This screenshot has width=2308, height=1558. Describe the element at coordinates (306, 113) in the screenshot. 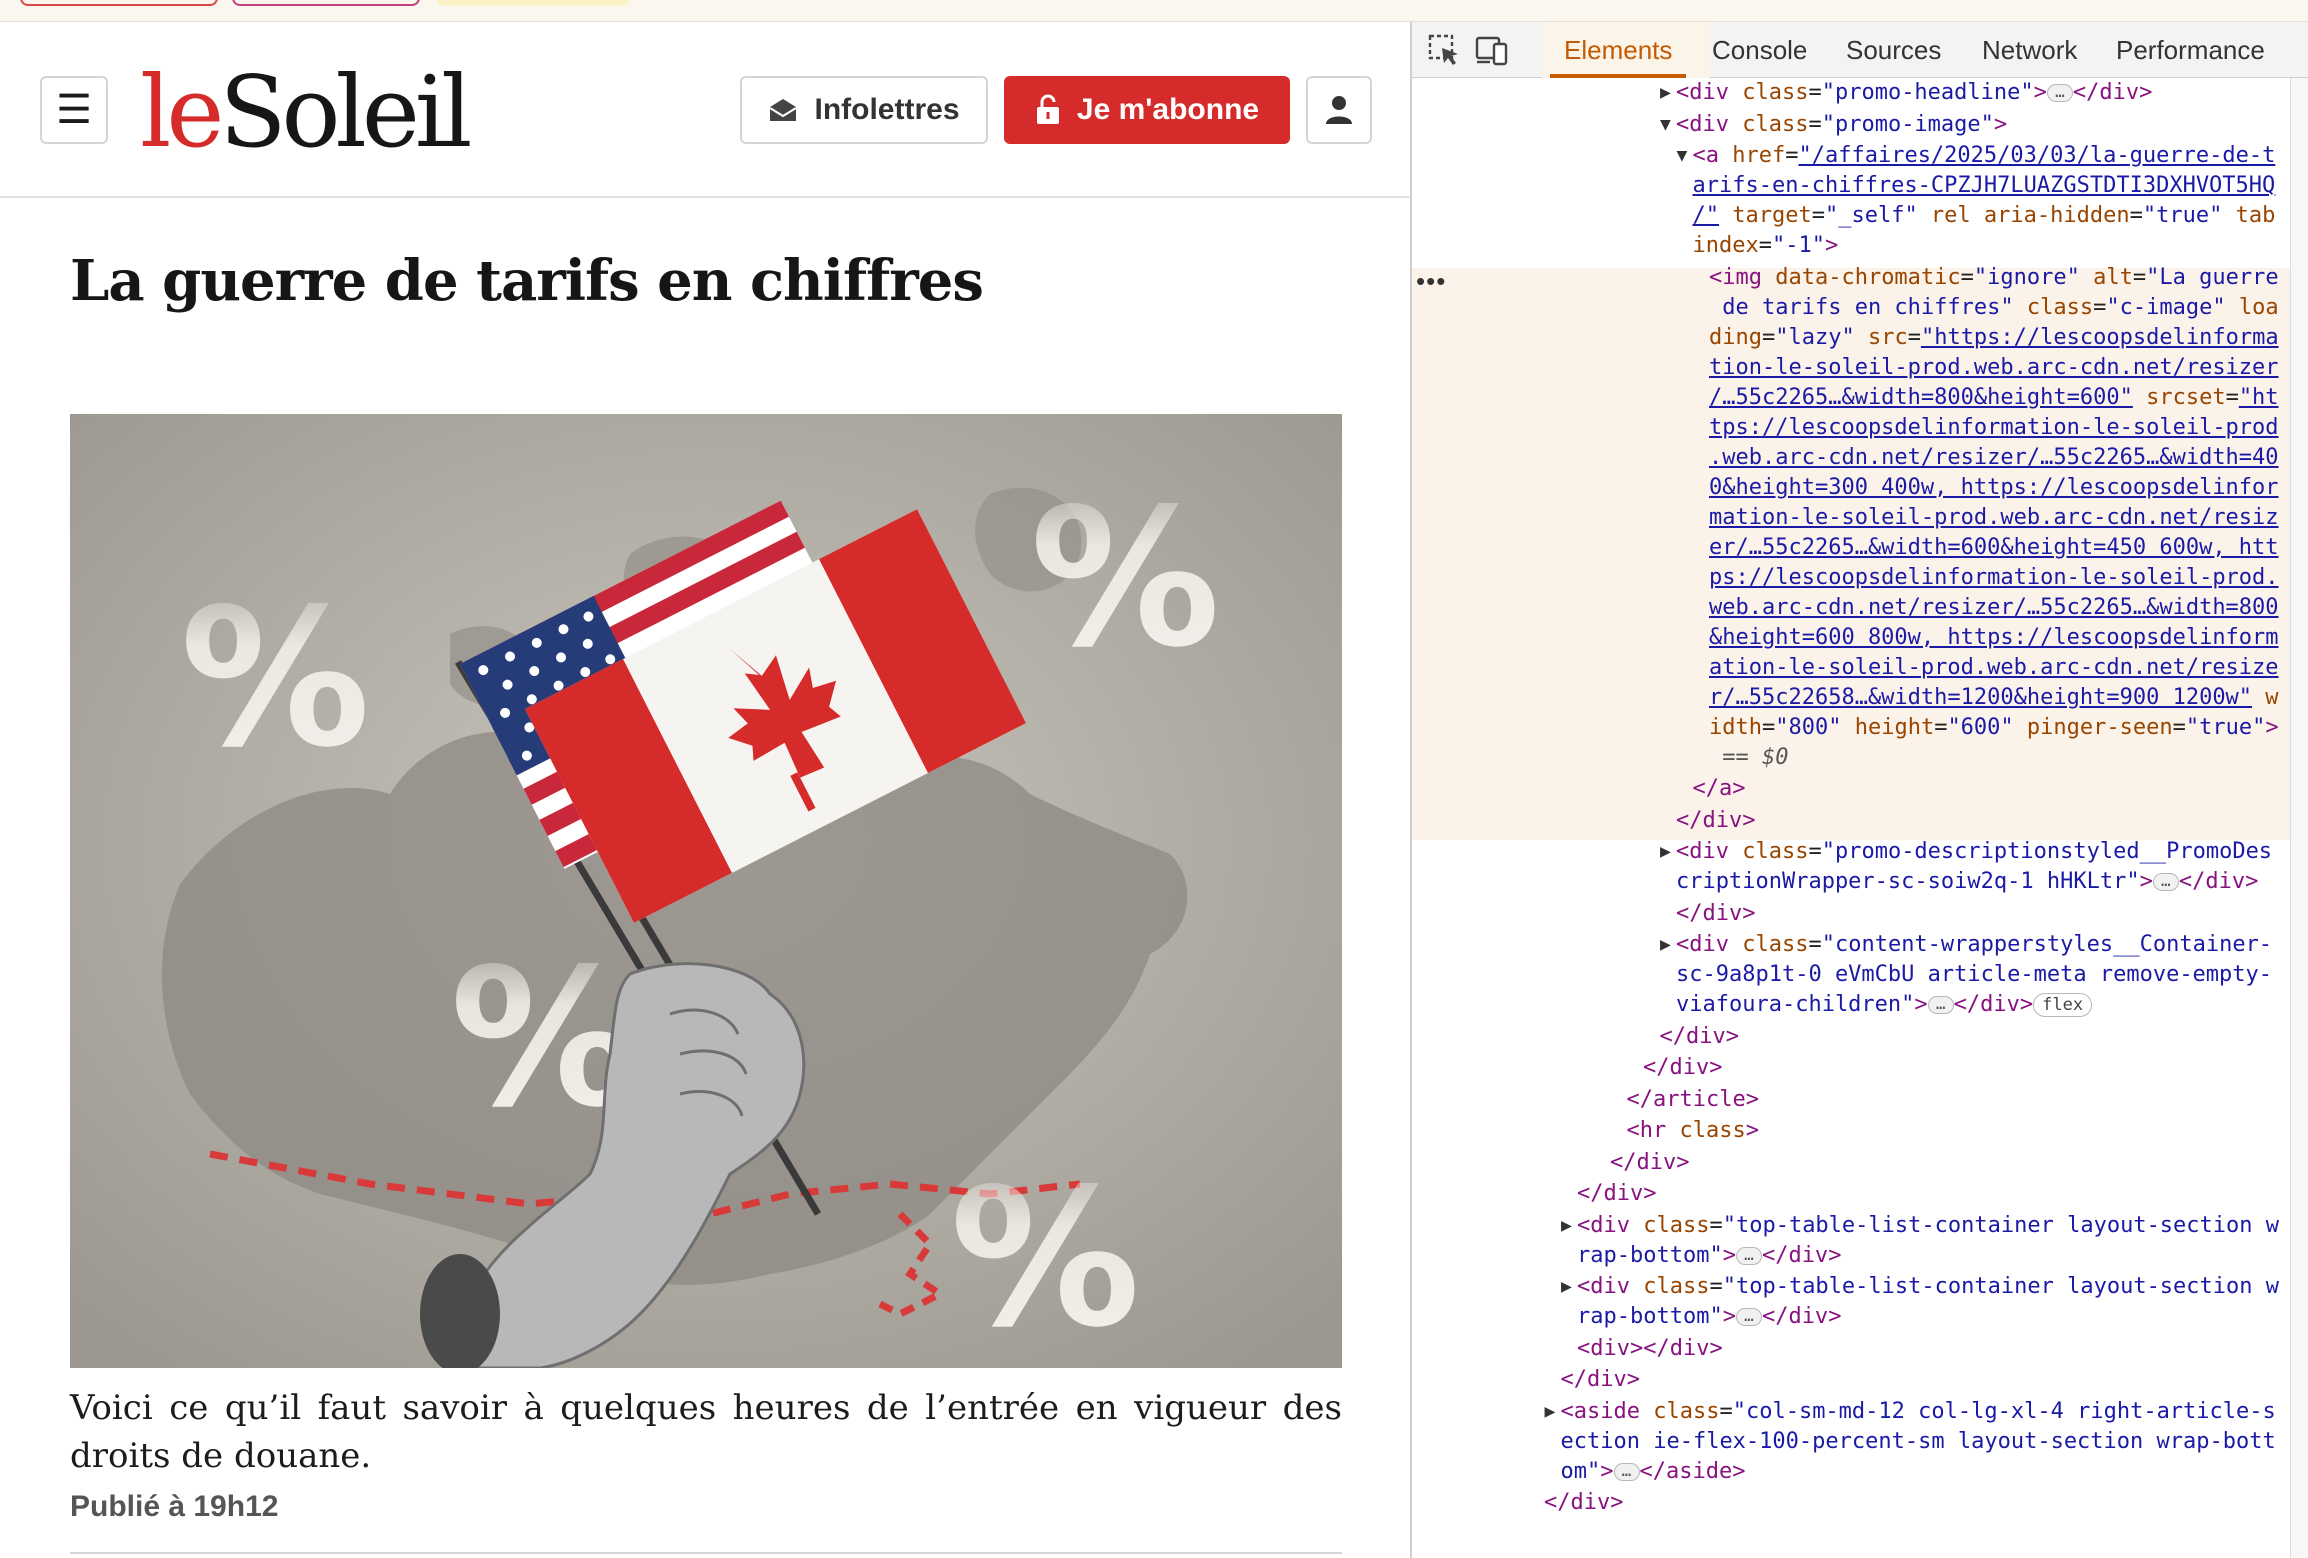

I see `site-logo: le Soleil` at that location.